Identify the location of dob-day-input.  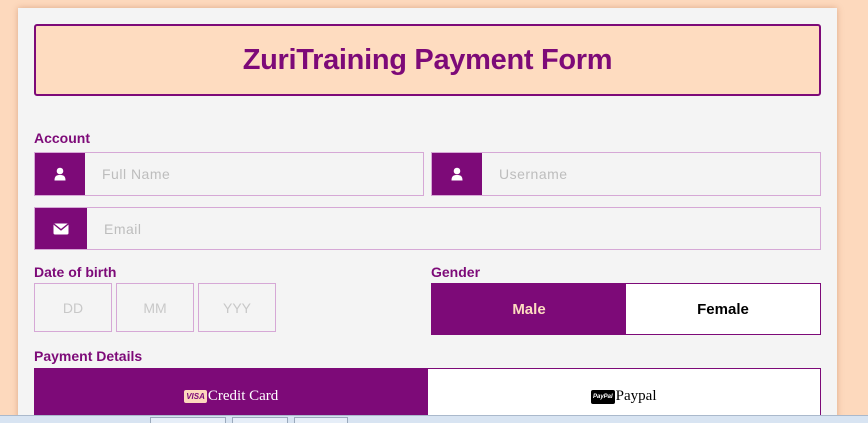
(73, 307).